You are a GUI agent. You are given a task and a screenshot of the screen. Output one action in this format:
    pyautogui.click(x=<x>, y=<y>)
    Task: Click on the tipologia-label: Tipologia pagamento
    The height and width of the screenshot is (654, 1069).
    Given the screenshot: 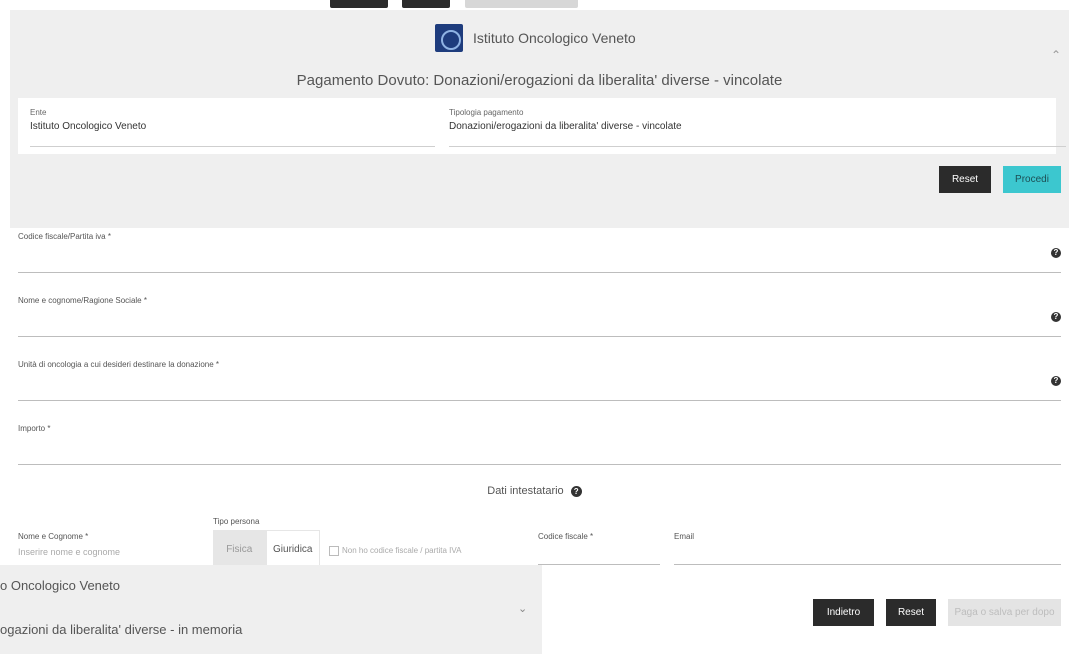 What is the action you would take?
    pyautogui.click(x=486, y=112)
    